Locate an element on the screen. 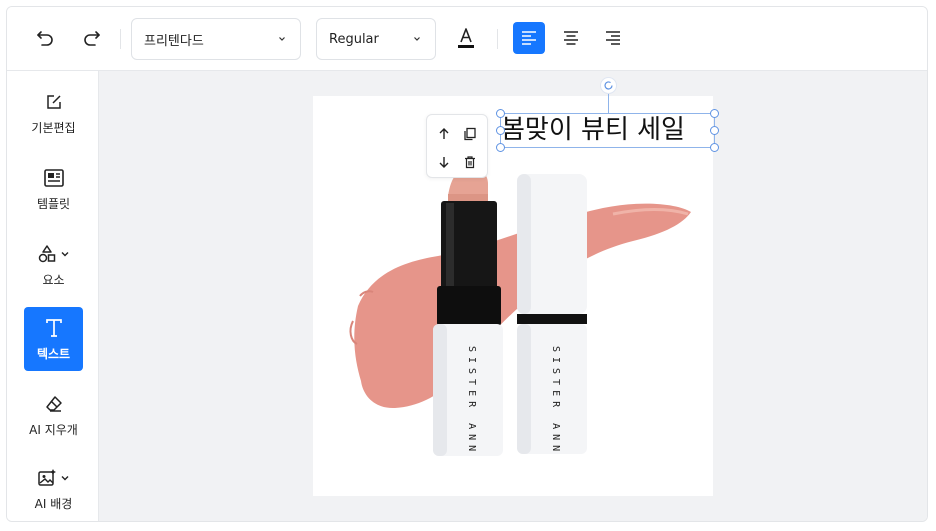 The width and height of the screenshot is (936, 531). delete-button is located at coordinates (470, 162).